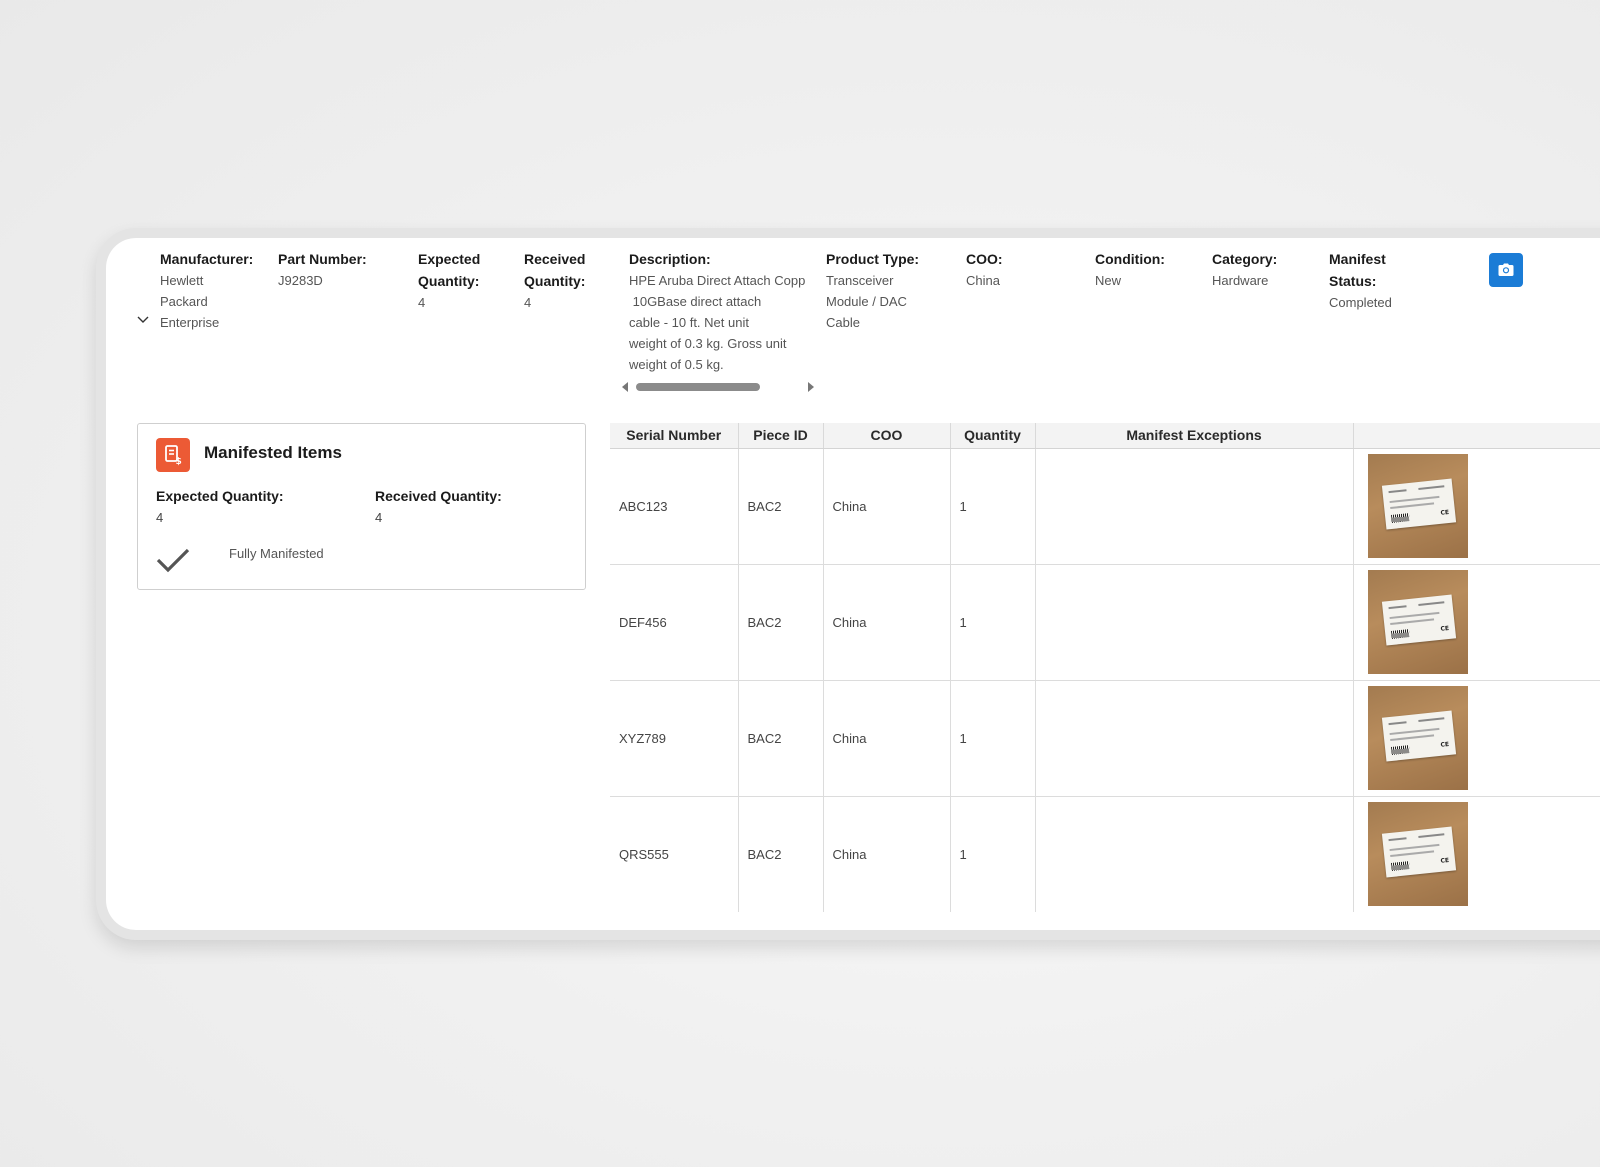  Describe the element at coordinates (273, 452) in the screenshot. I see `manifested-items-title: Manifested Items` at that location.